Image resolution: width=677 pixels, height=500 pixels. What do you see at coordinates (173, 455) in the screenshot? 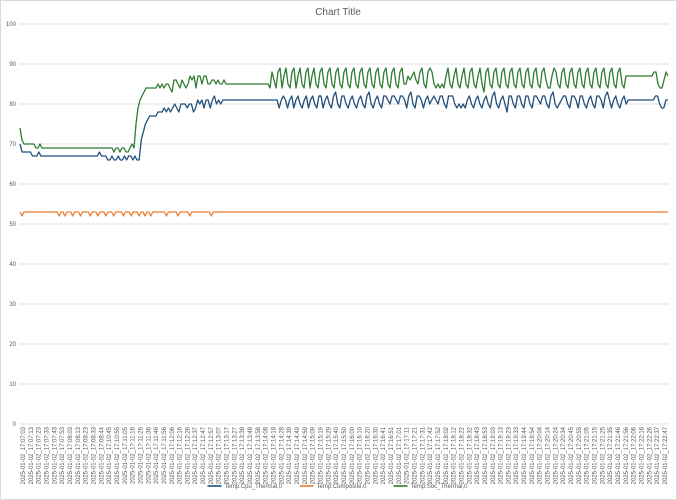
I see `x-tick-label: 2025-01-02_17:12:06` at bounding box center [173, 455].